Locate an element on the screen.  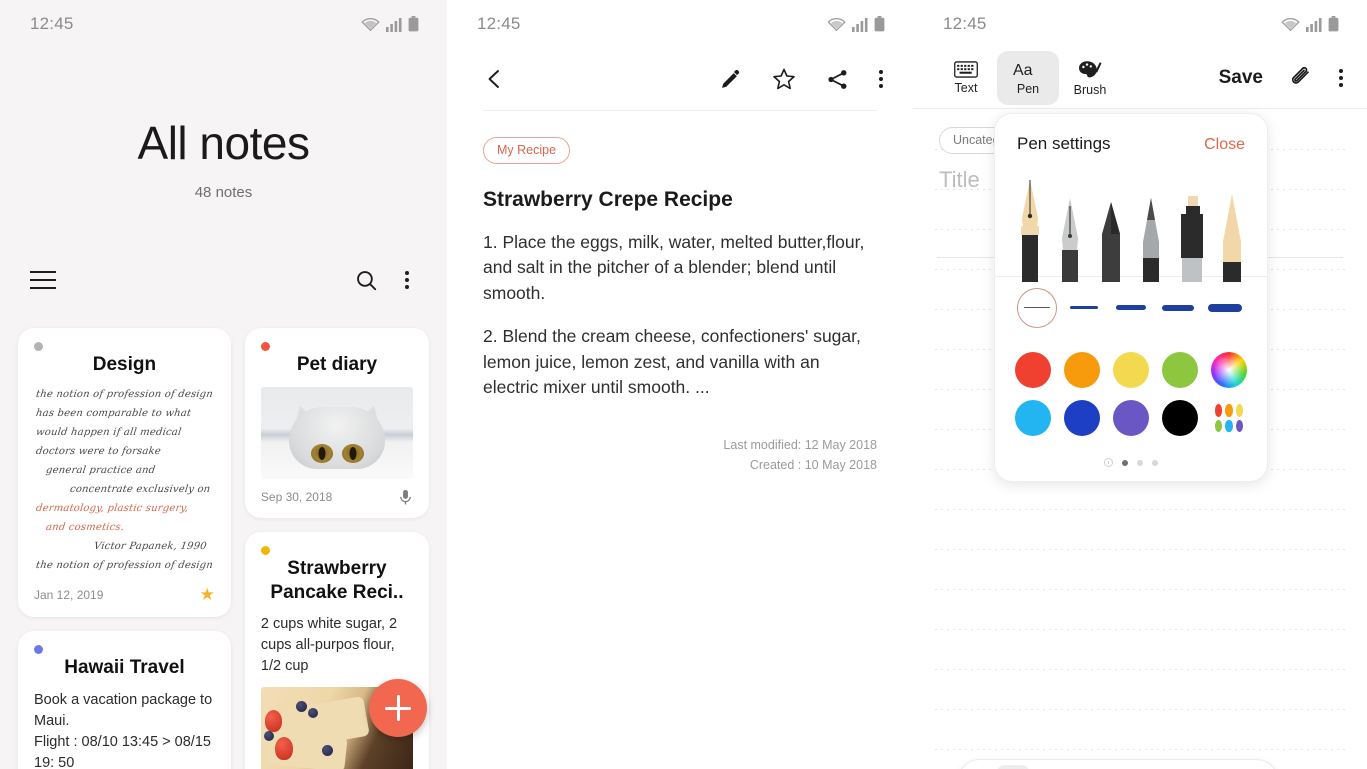
notes-count: 48 notes is located at coordinates (223, 192).